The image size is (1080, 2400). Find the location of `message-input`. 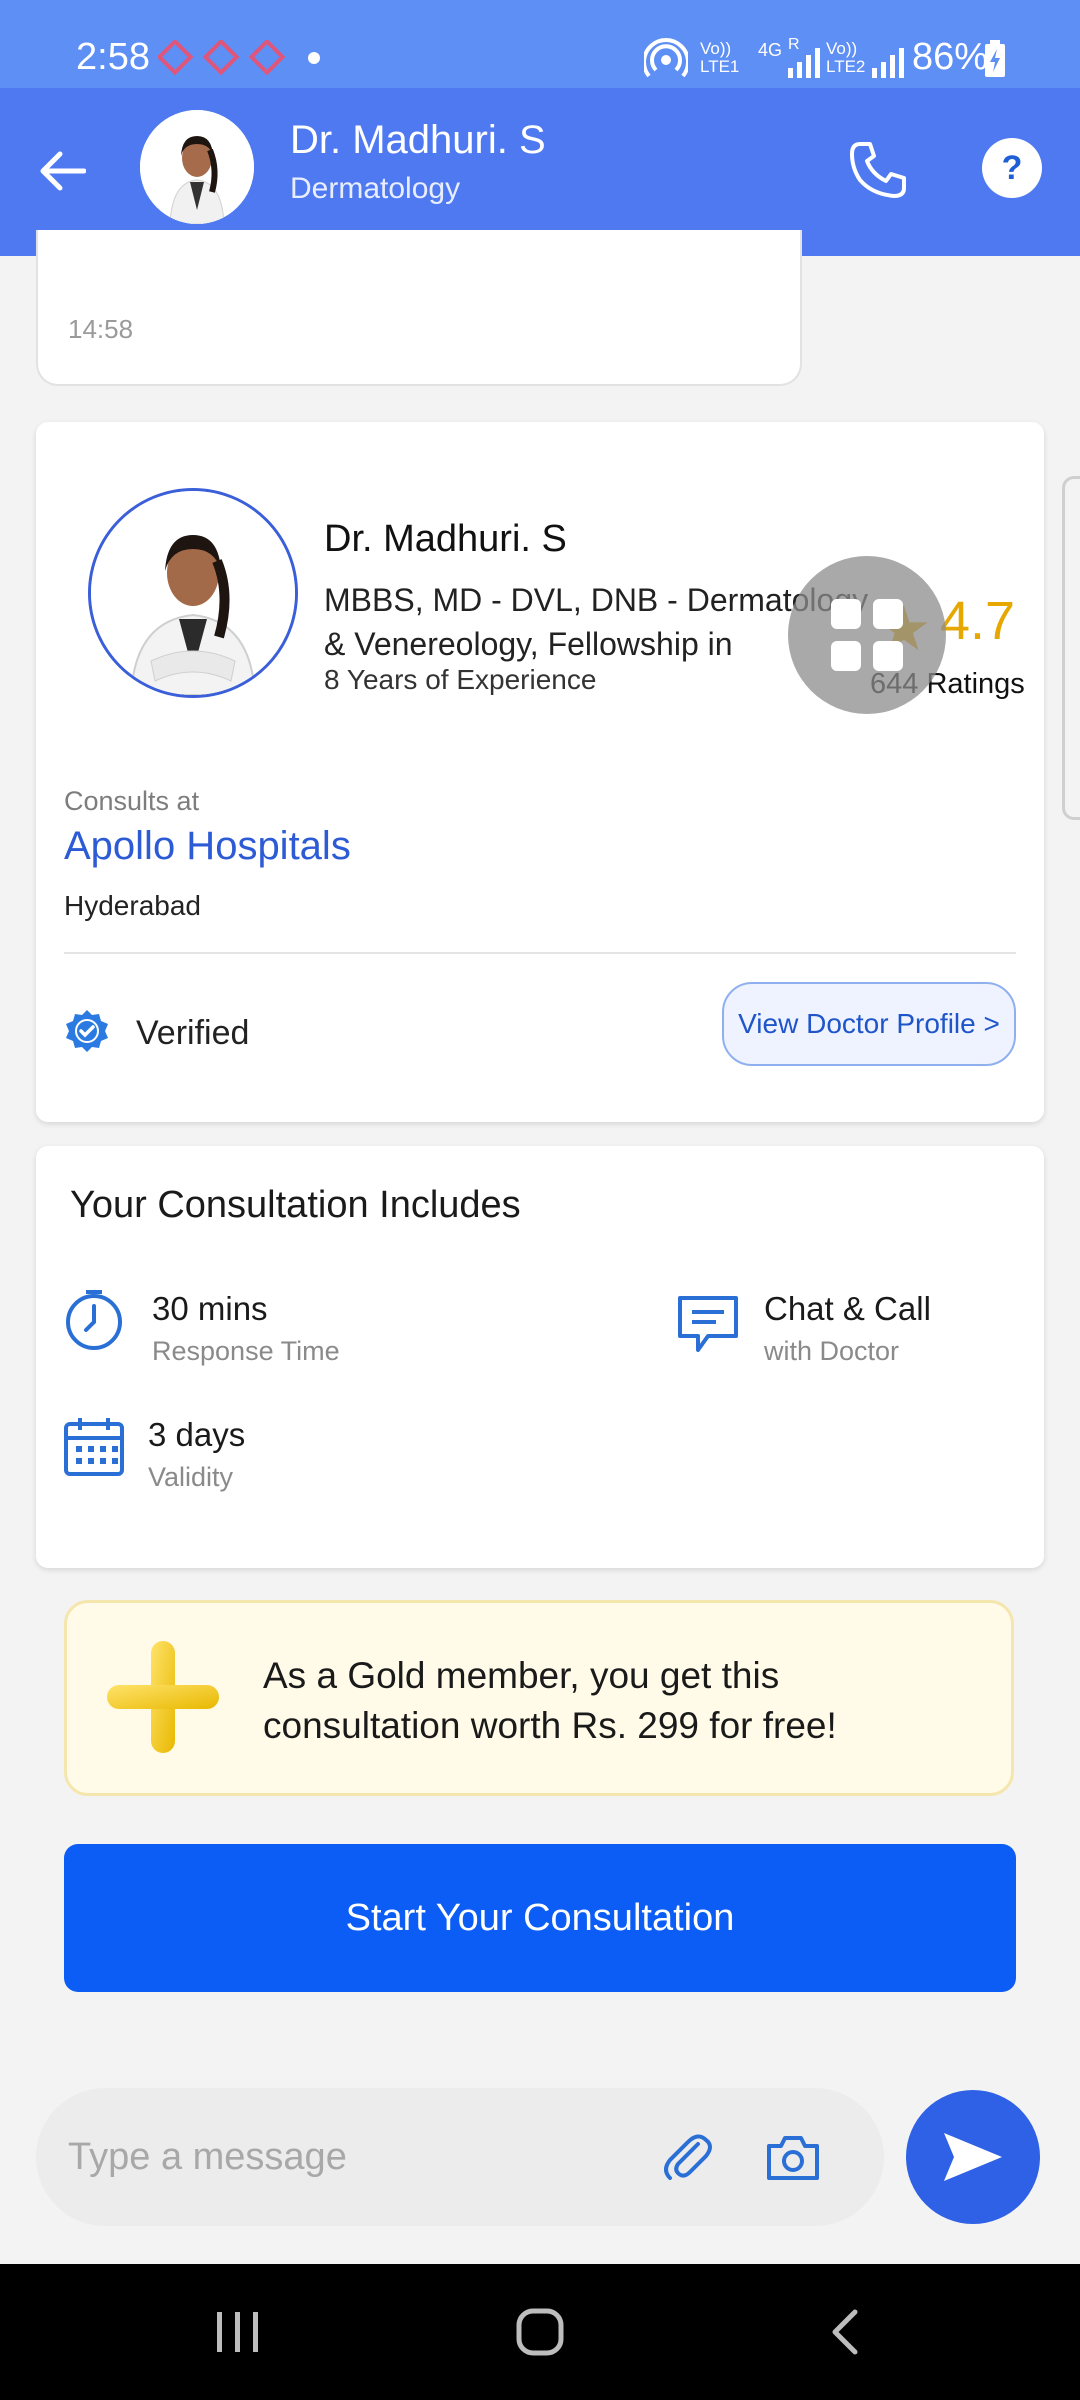

message-input is located at coordinates (348, 2157).